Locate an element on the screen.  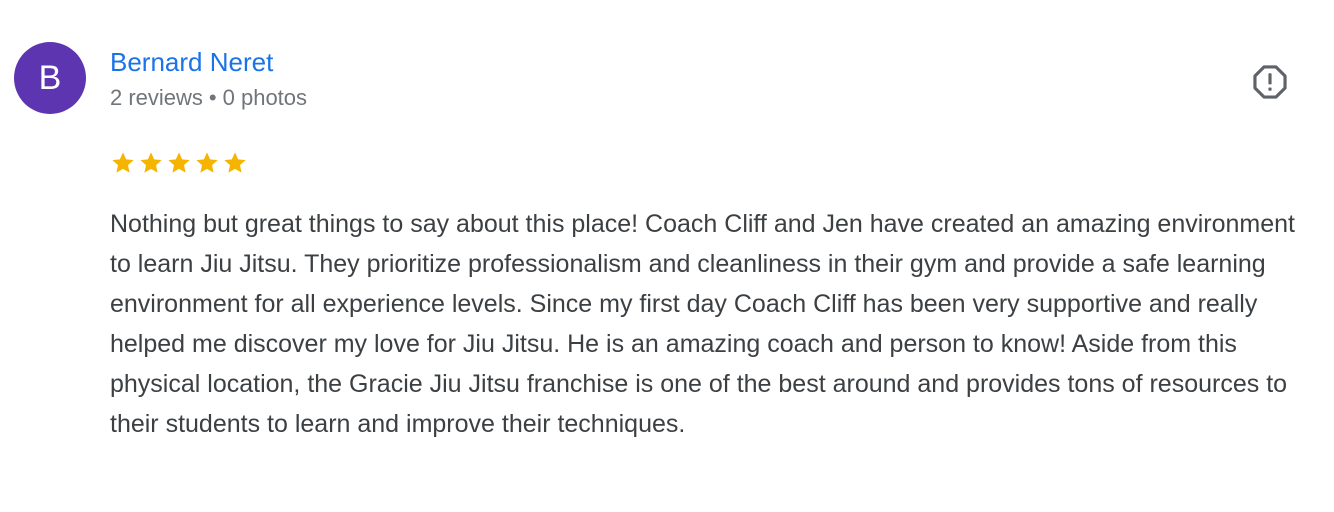
report-review-button is located at coordinates (1270, 82).